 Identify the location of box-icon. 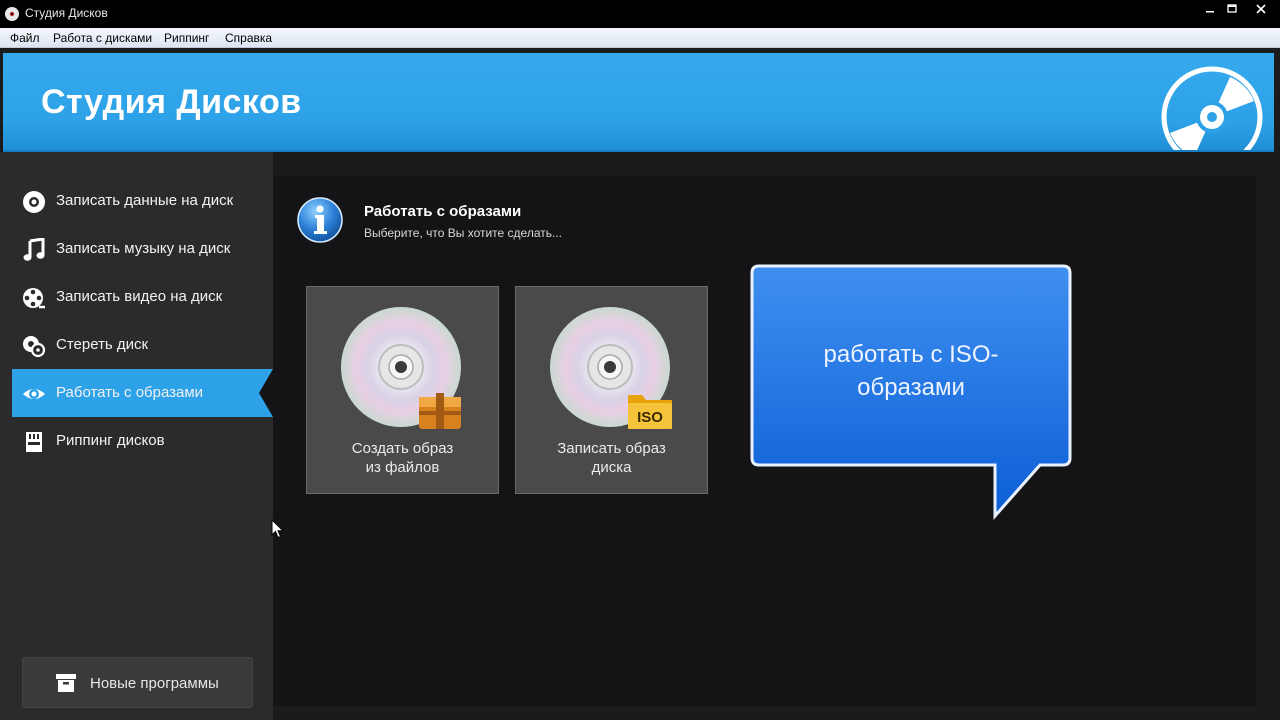
(66, 683).